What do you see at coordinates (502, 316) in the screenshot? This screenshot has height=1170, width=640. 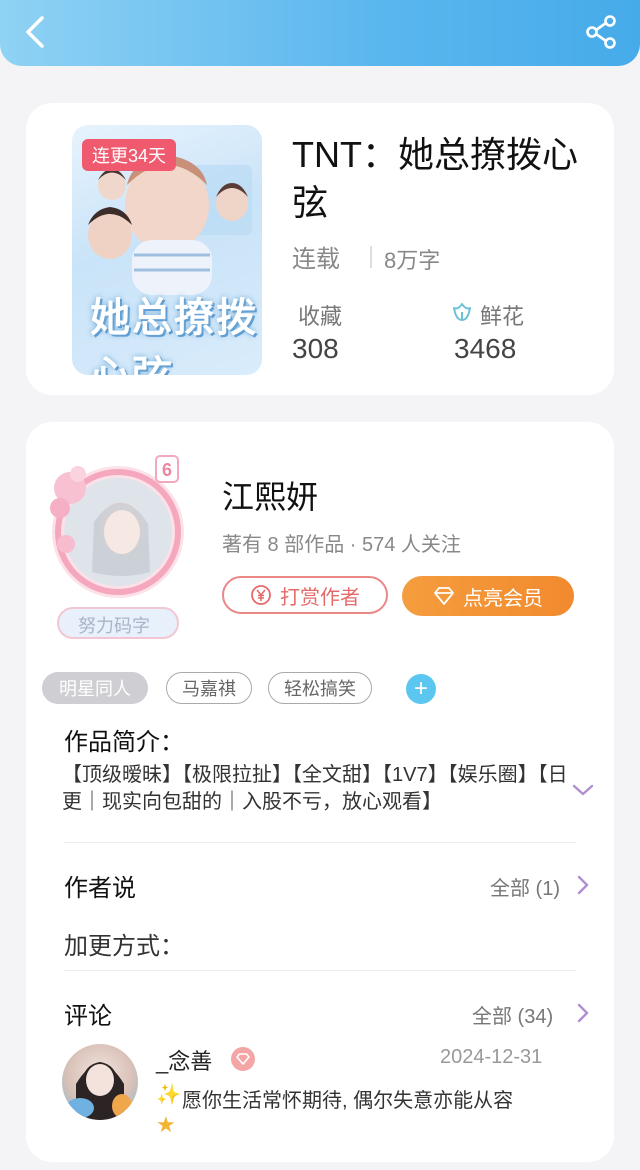 I see `flowers-label: 鲜花` at bounding box center [502, 316].